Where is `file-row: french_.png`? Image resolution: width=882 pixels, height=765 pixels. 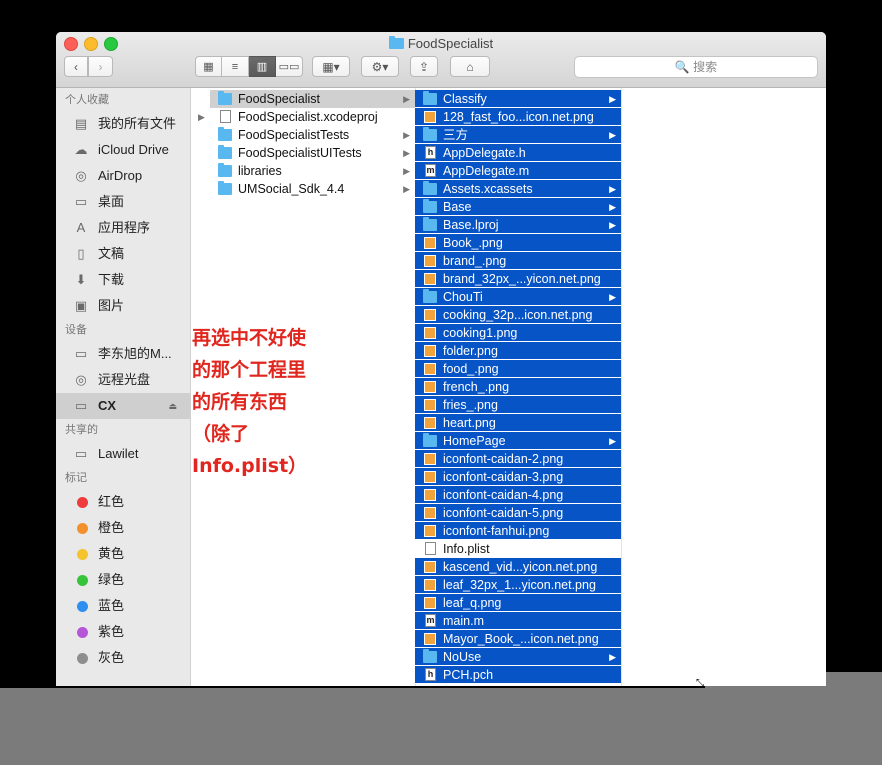 file-row: french_.png is located at coordinates (518, 387).